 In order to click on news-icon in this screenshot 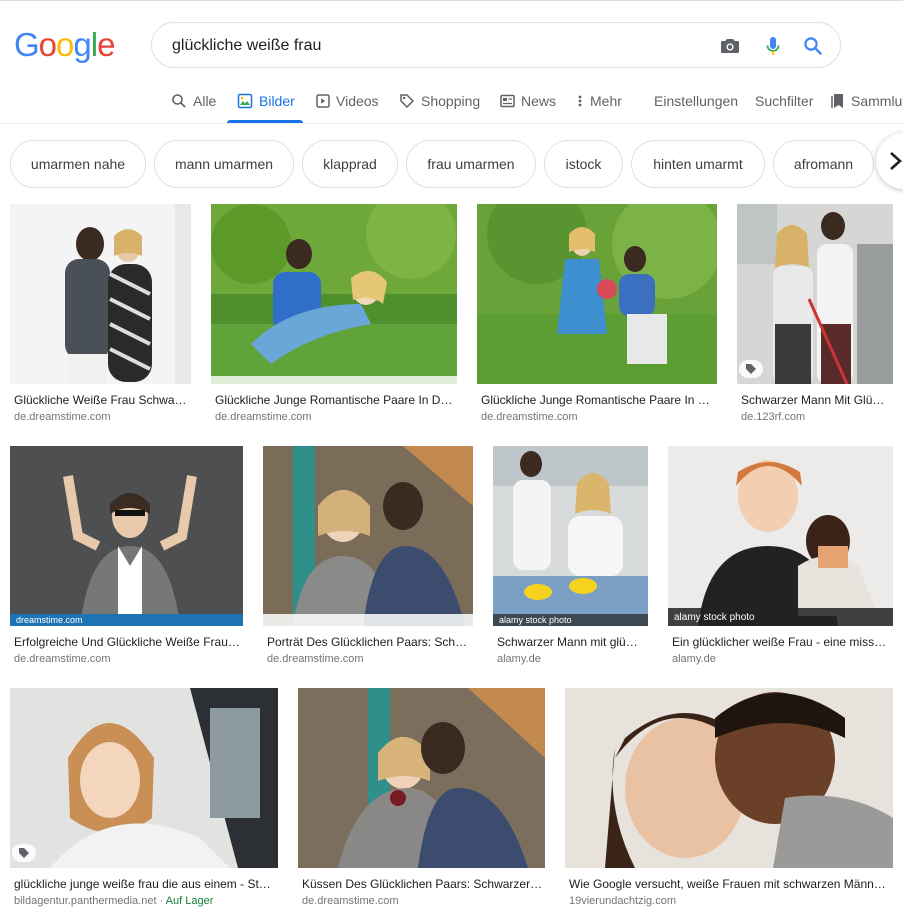, I will do `click(507, 101)`.